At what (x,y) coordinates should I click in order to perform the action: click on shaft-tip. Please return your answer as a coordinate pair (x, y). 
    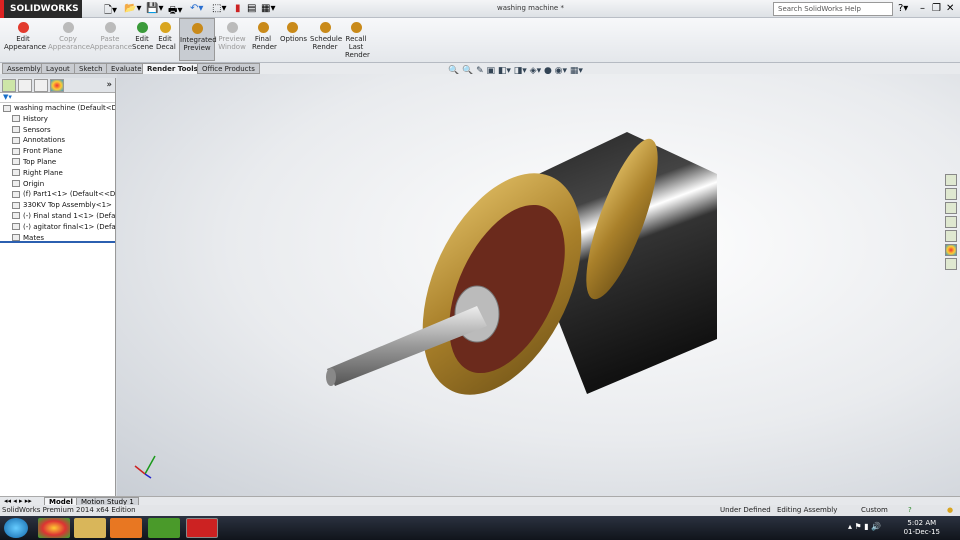
    Looking at the image, I should click on (331, 377).